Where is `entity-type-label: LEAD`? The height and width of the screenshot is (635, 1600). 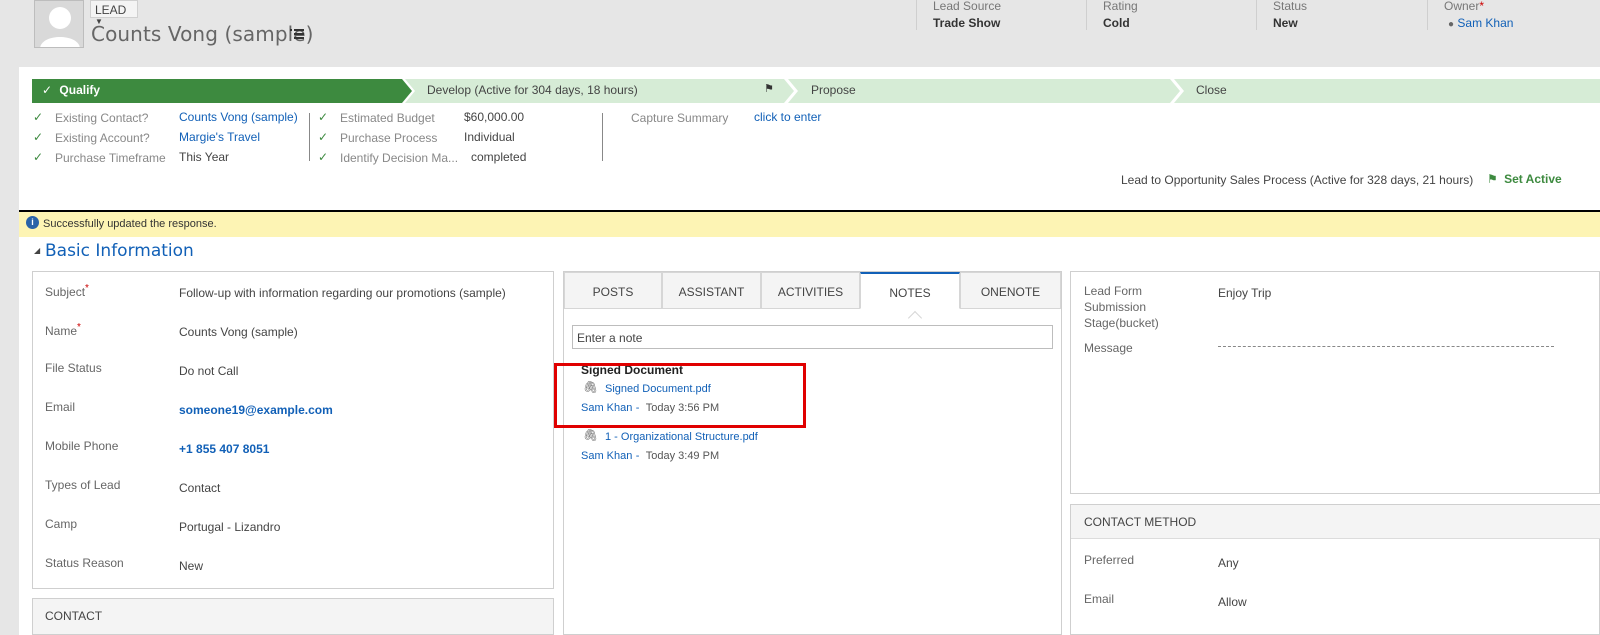 entity-type-label: LEAD is located at coordinates (111, 10).